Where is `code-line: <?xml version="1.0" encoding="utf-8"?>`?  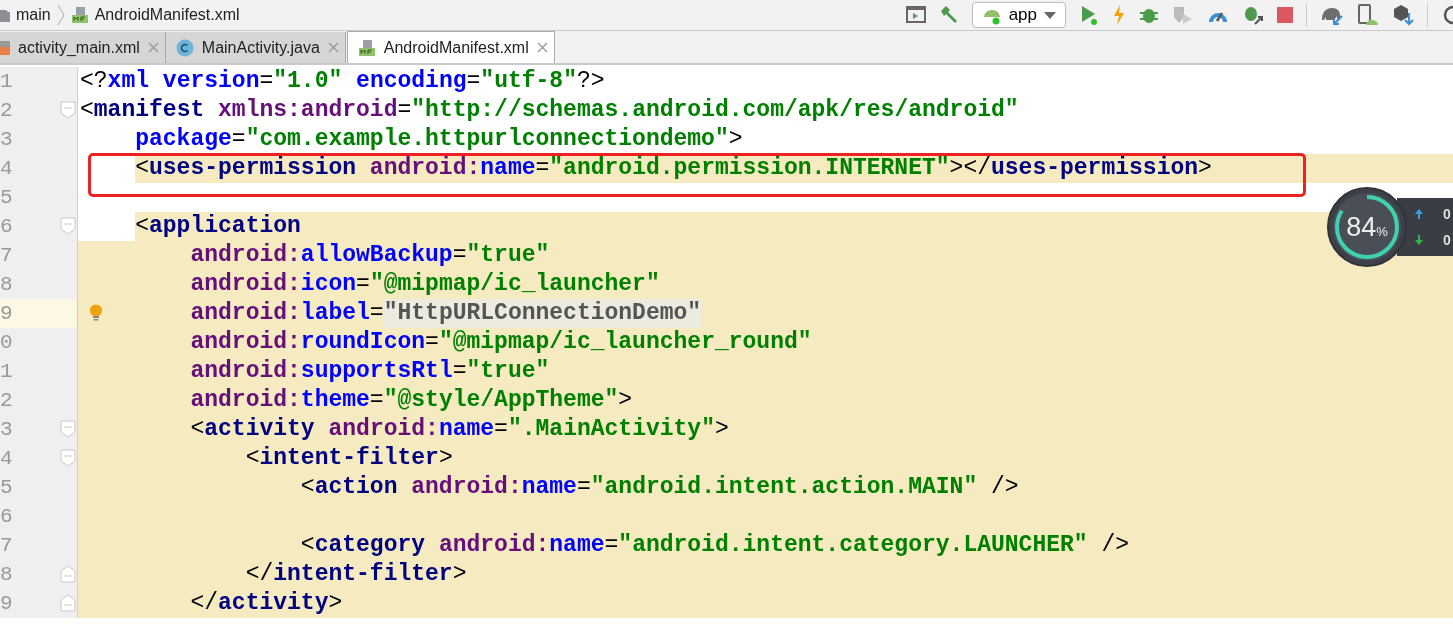
code-line: <?xml version="1.0" encoding="utf-8"?> is located at coordinates (343, 81).